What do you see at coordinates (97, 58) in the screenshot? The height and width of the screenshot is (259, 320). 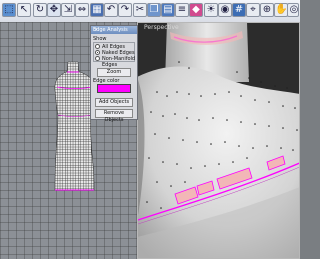 I see `radio-non-manifold-edges` at bounding box center [97, 58].